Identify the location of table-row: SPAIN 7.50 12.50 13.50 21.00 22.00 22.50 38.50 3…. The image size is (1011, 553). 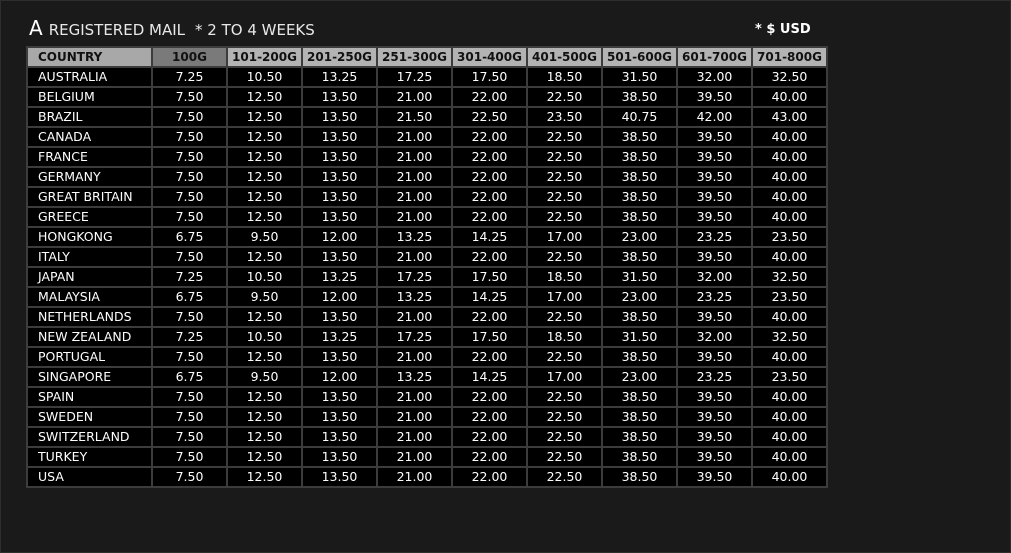
(427, 397).